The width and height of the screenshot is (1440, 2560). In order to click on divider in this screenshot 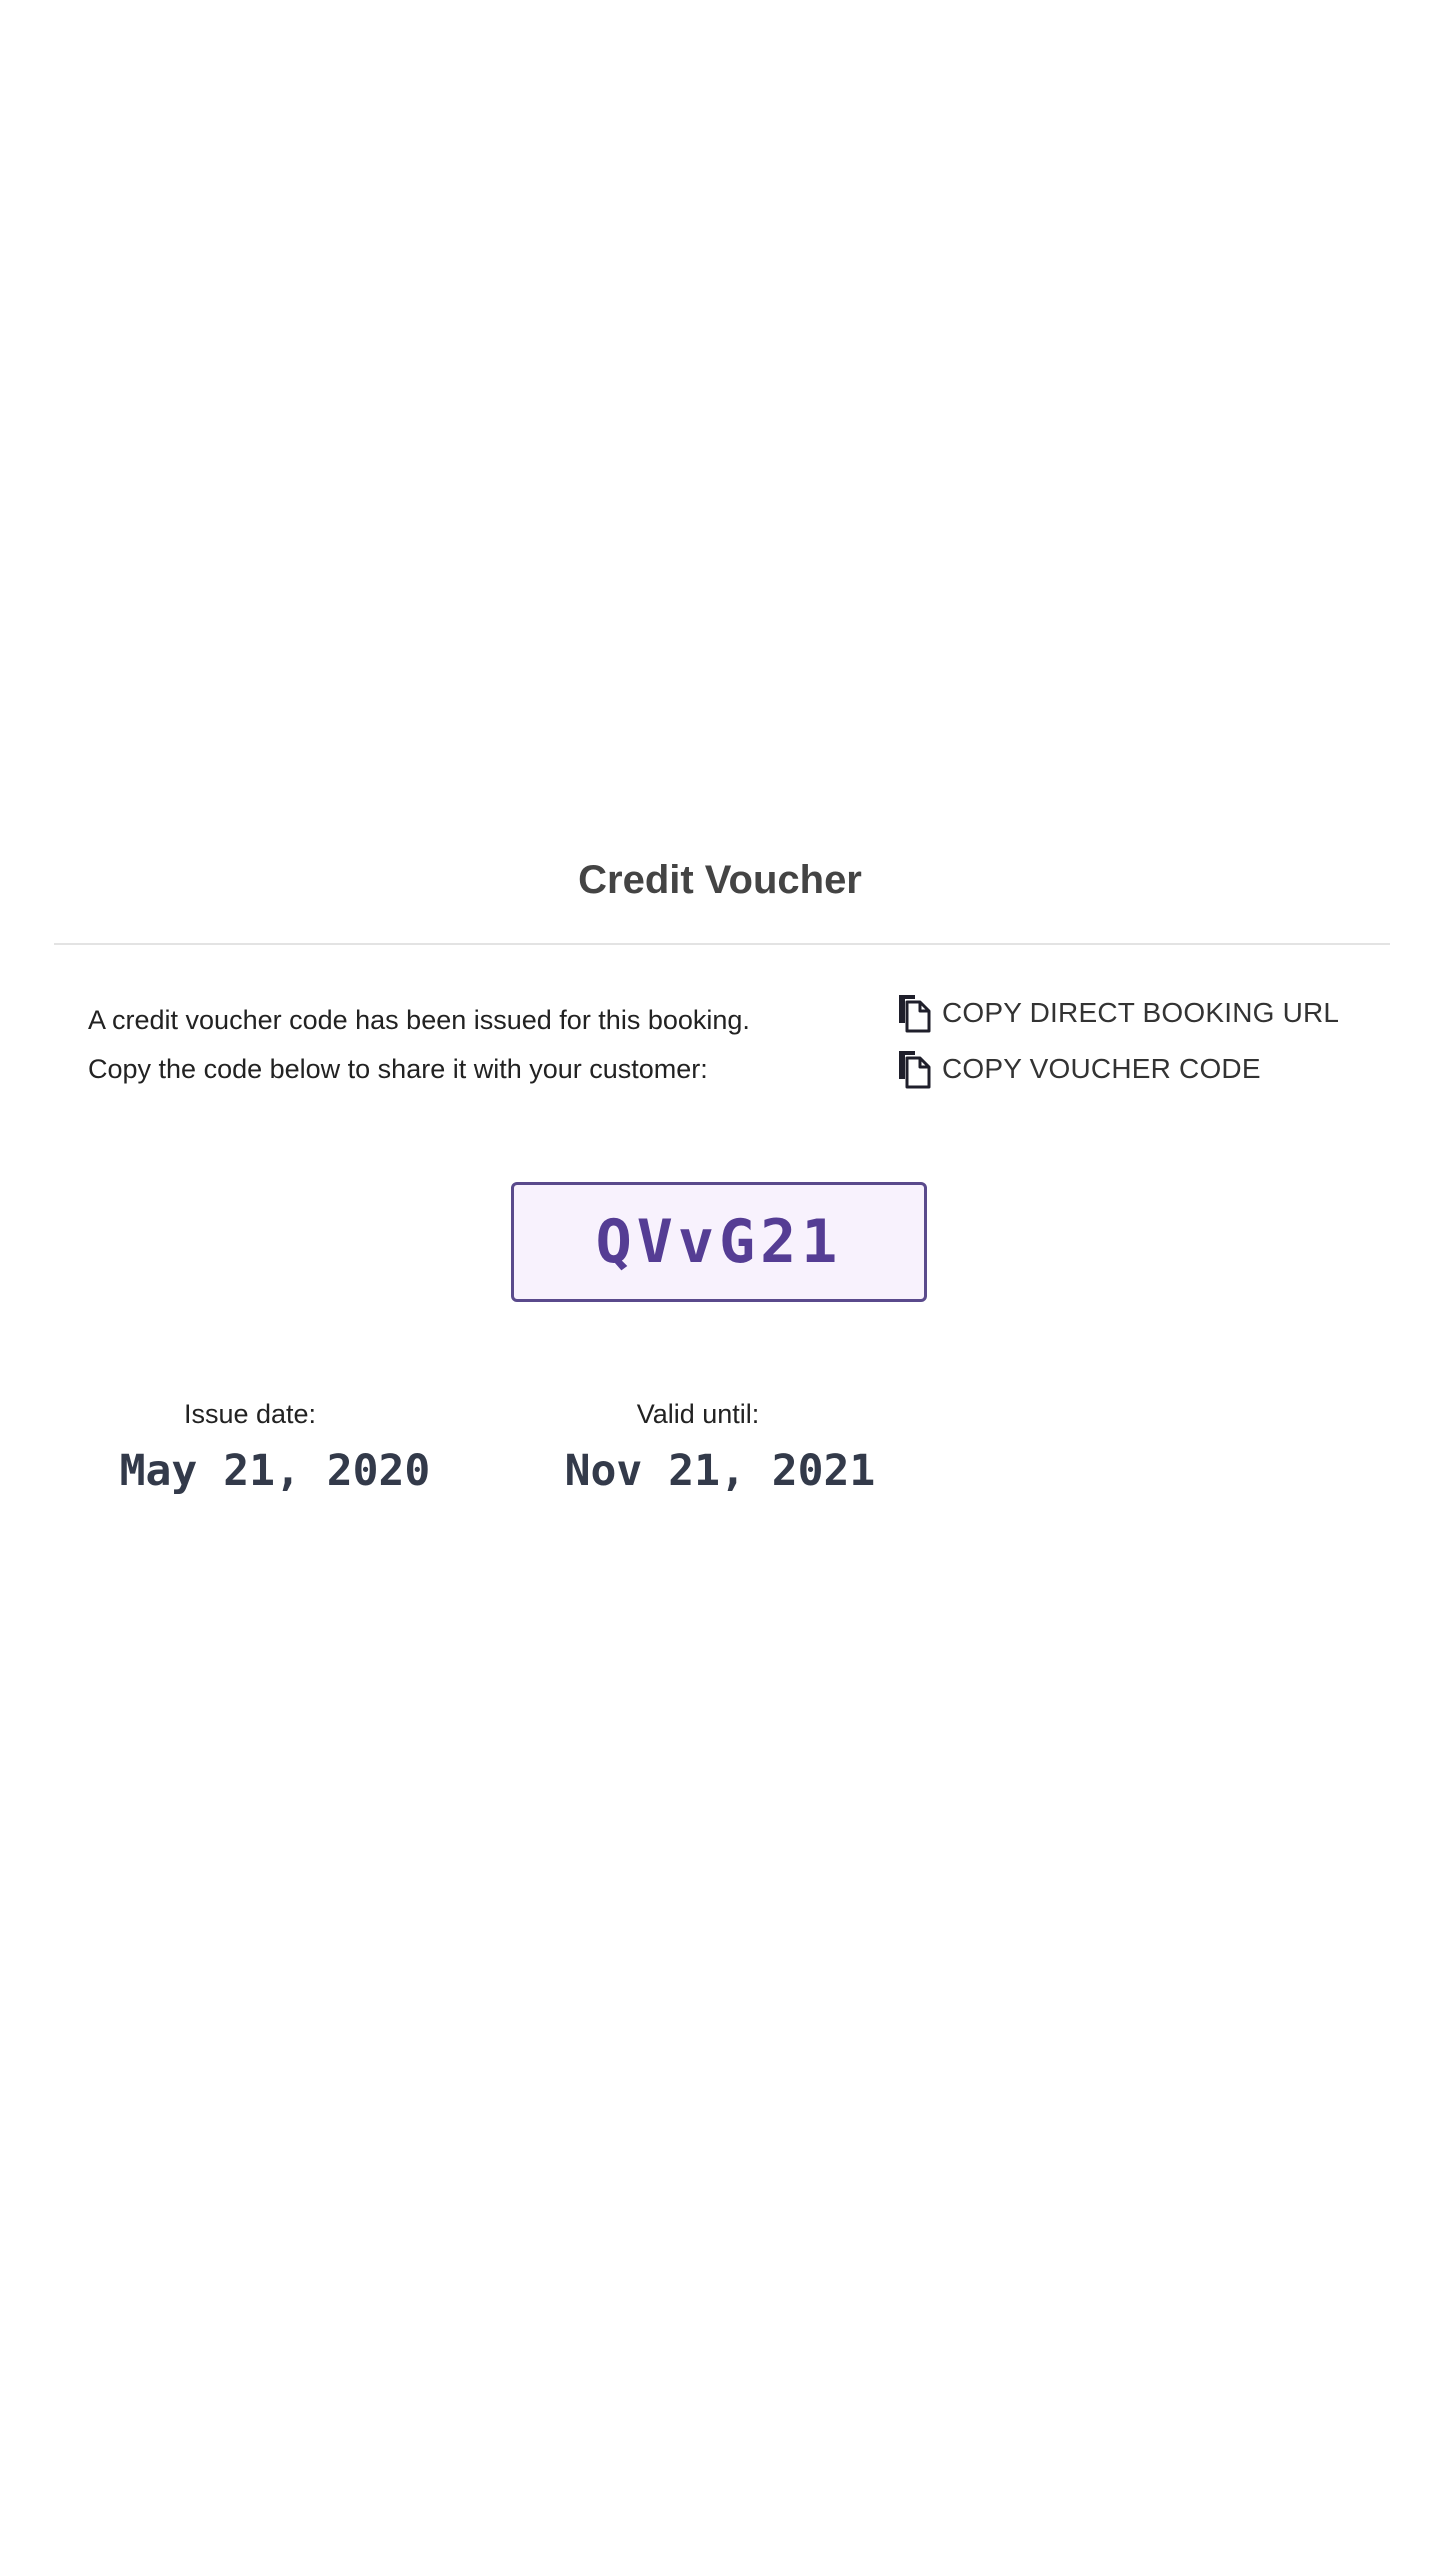, I will do `click(722, 944)`.